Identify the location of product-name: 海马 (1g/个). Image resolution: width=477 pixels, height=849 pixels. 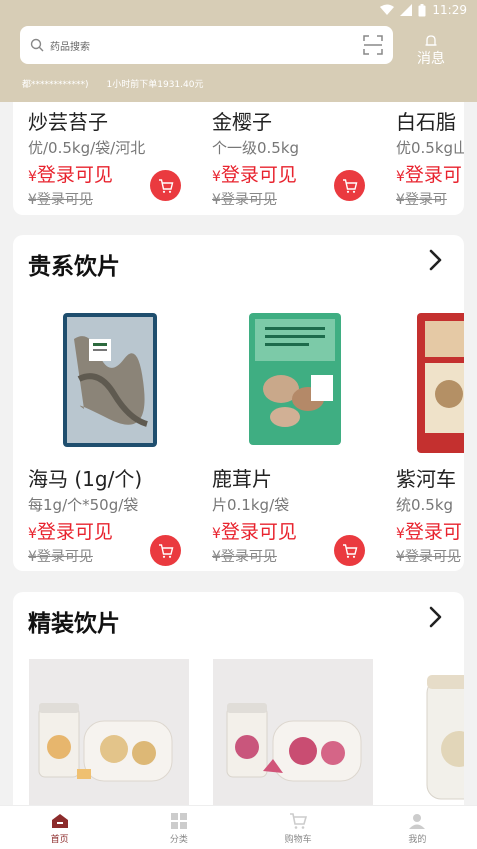
(85, 479).